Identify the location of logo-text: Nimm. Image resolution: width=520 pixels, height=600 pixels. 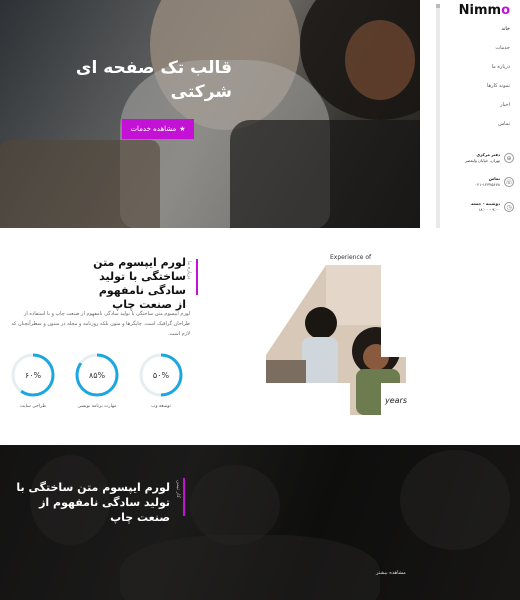
(480, 10).